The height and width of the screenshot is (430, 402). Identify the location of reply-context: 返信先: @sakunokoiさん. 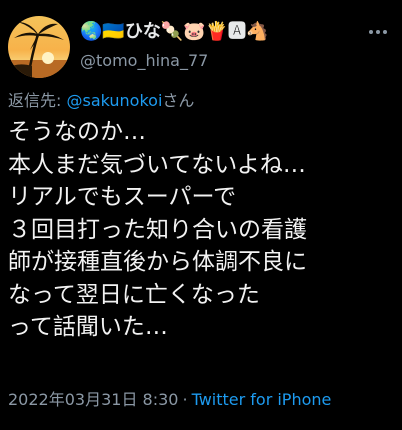
(101, 101).